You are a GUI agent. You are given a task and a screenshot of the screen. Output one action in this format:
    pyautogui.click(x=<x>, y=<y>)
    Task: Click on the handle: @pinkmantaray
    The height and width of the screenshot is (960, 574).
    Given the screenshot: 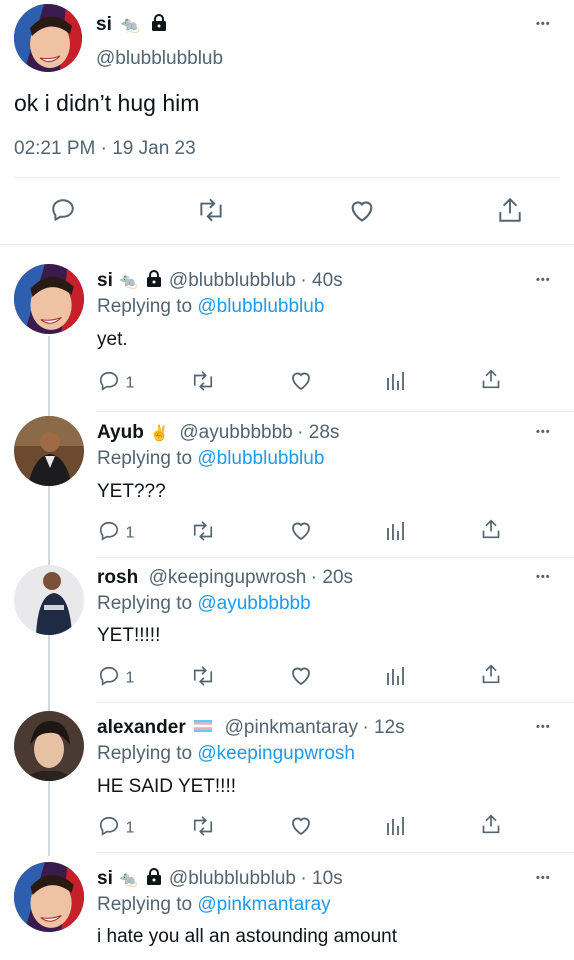 What is the action you would take?
    pyautogui.click(x=291, y=727)
    